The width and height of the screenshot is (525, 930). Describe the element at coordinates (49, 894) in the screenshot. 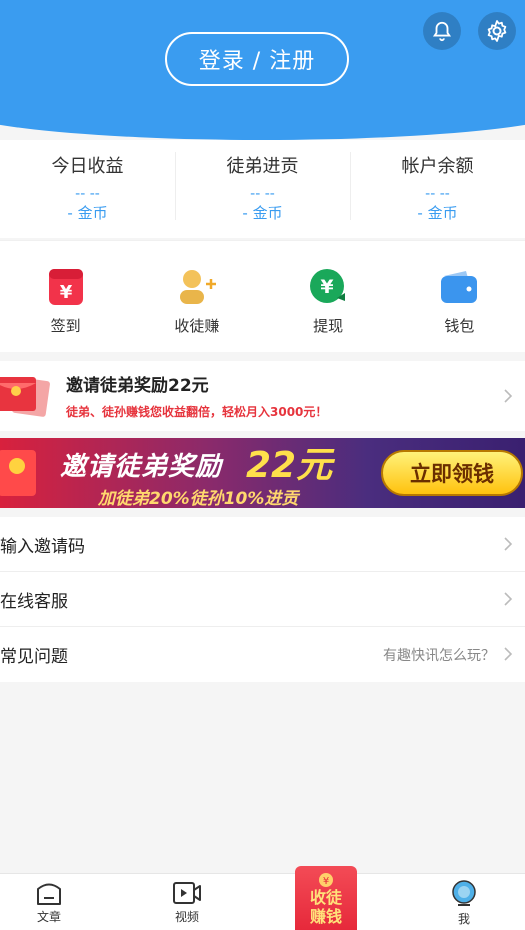

I see `home-icon` at that location.